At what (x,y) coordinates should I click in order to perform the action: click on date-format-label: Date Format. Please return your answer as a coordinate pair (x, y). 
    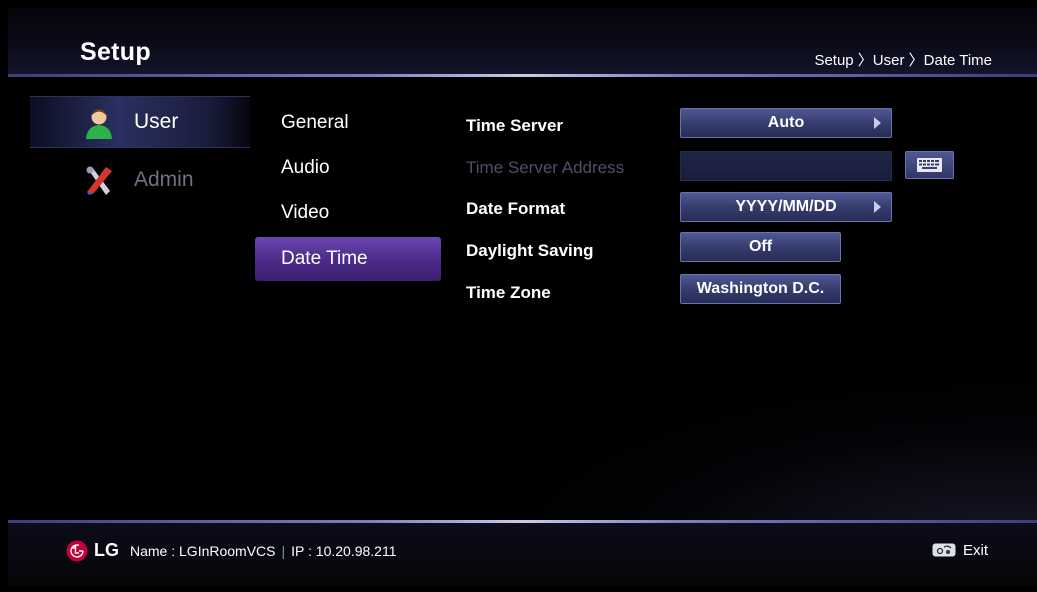
    Looking at the image, I should click on (516, 208).